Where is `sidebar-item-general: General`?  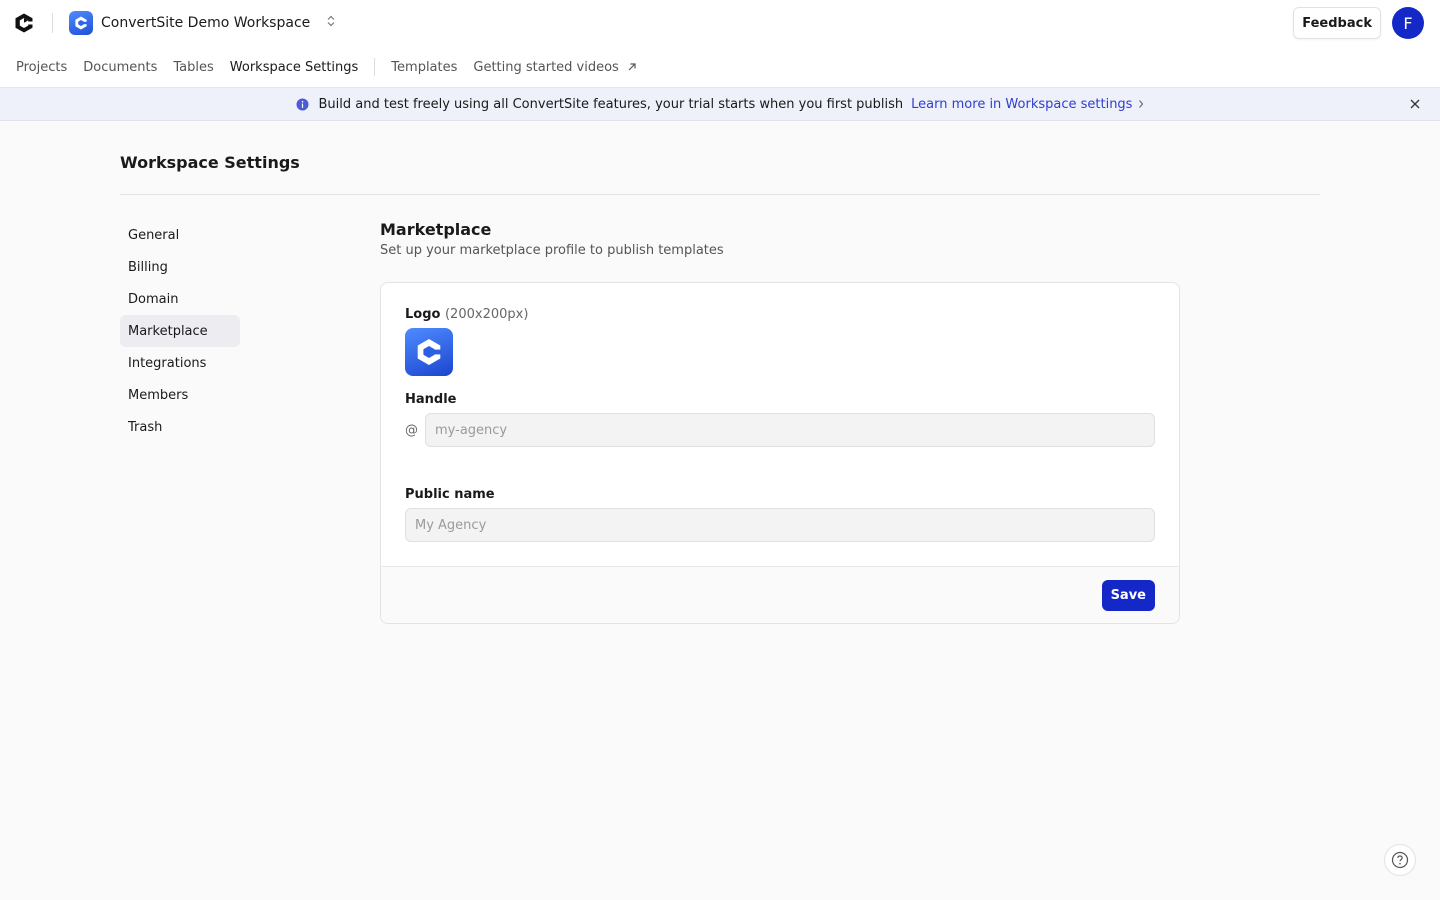
sidebar-item-general: General is located at coordinates (180, 235).